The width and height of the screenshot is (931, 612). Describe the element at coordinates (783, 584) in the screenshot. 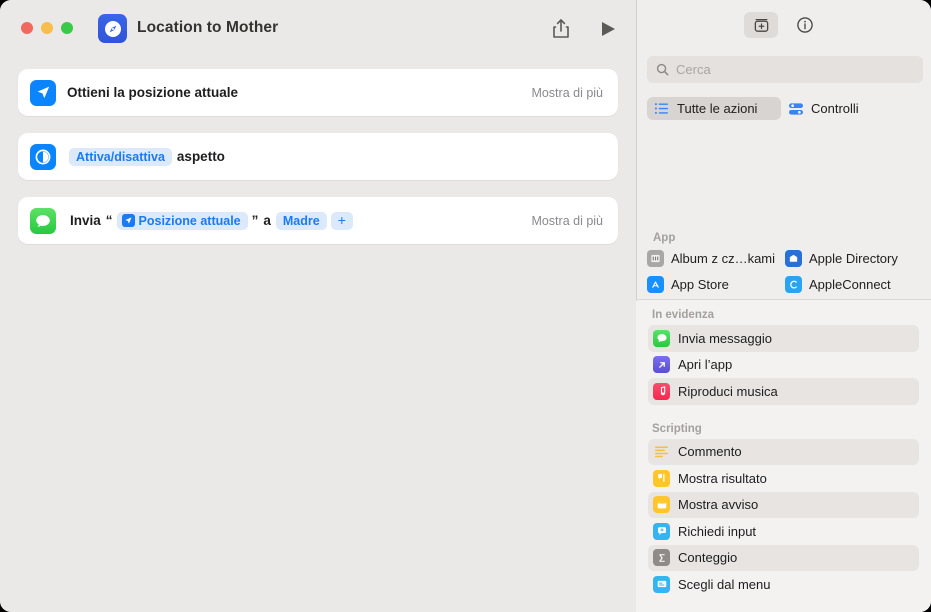

I see `overlay-item-scegli-dal-menu: Scegli dal menu` at that location.